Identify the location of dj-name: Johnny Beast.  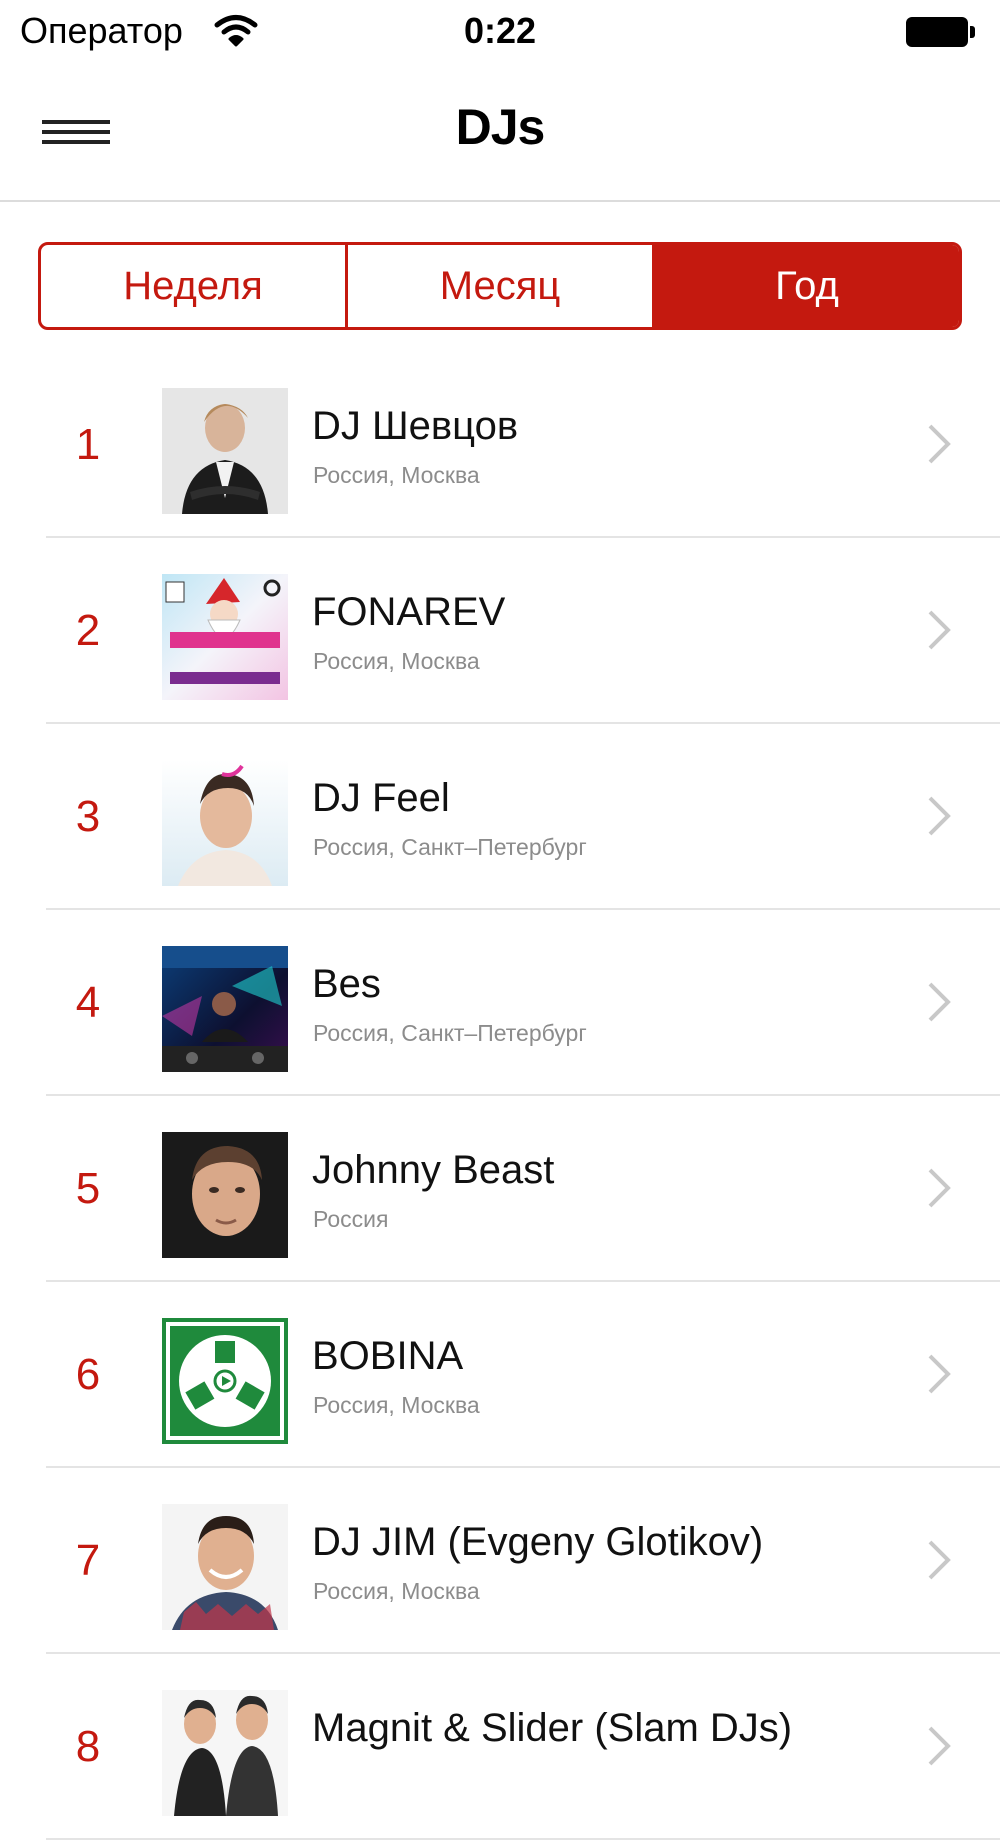
(433, 1170).